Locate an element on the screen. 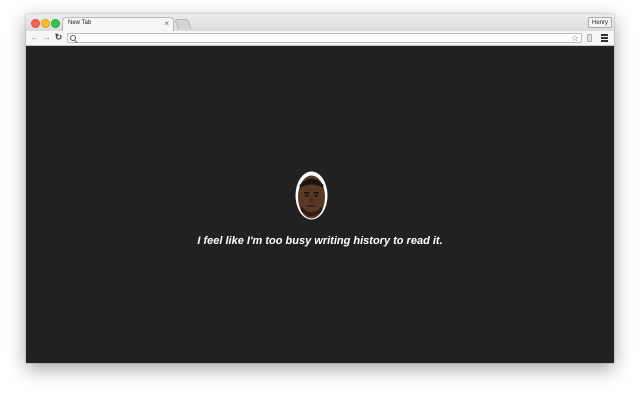  minimize-window-icon is located at coordinates (45, 23).